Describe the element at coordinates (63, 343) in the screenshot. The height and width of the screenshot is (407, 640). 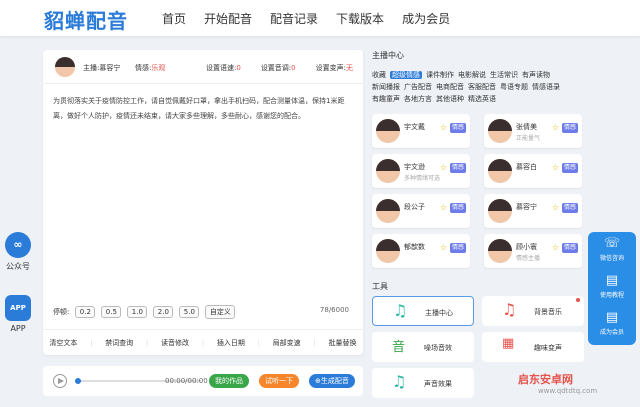
I see `clear-text-button: 清空文本` at that location.